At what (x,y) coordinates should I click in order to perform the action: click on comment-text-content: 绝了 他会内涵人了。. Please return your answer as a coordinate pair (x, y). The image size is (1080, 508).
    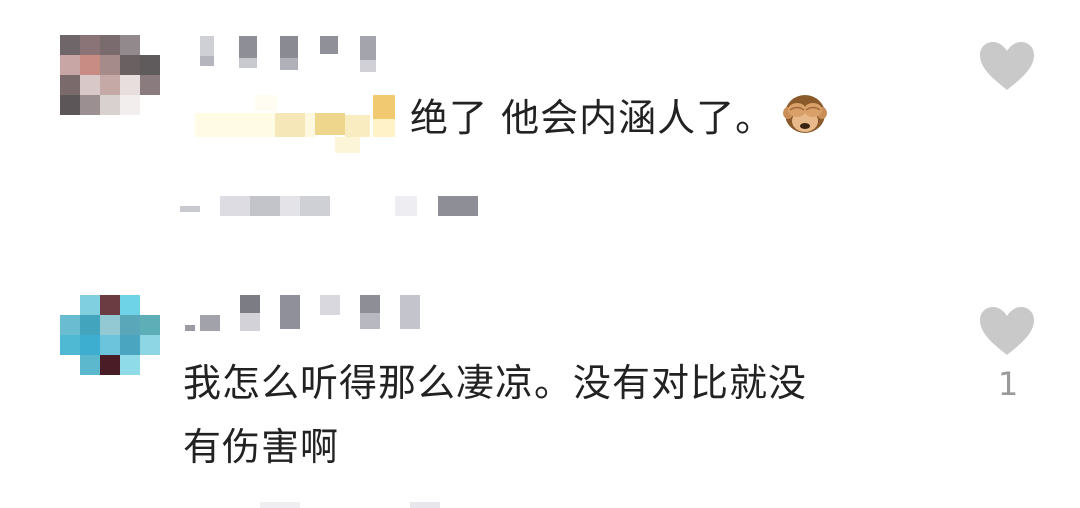
    Looking at the image, I should click on (592, 118).